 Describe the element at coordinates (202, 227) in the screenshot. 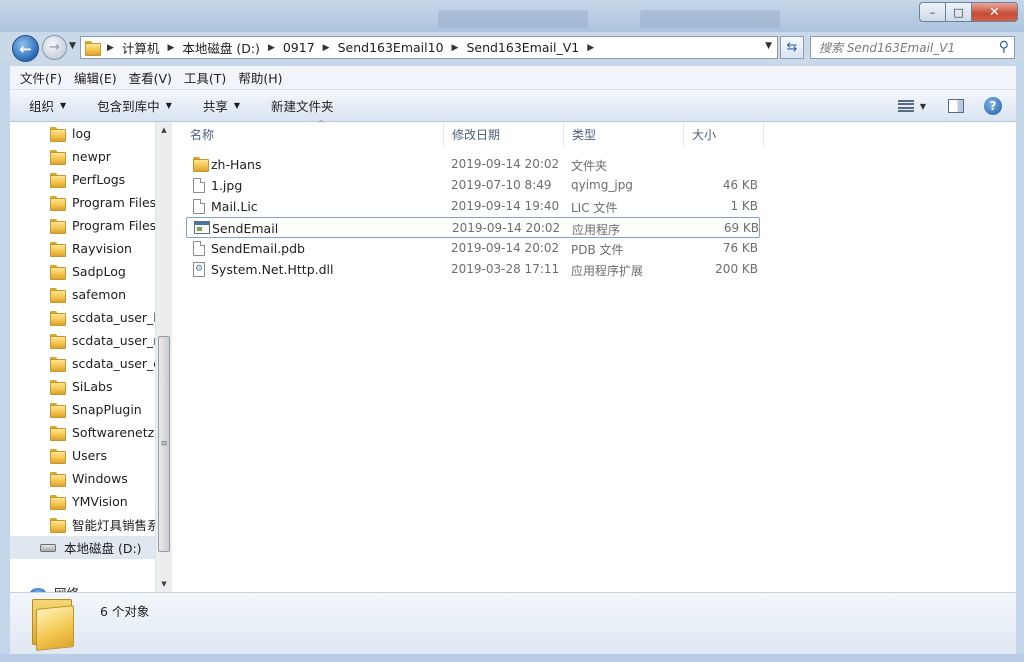

I see `application-icon` at that location.